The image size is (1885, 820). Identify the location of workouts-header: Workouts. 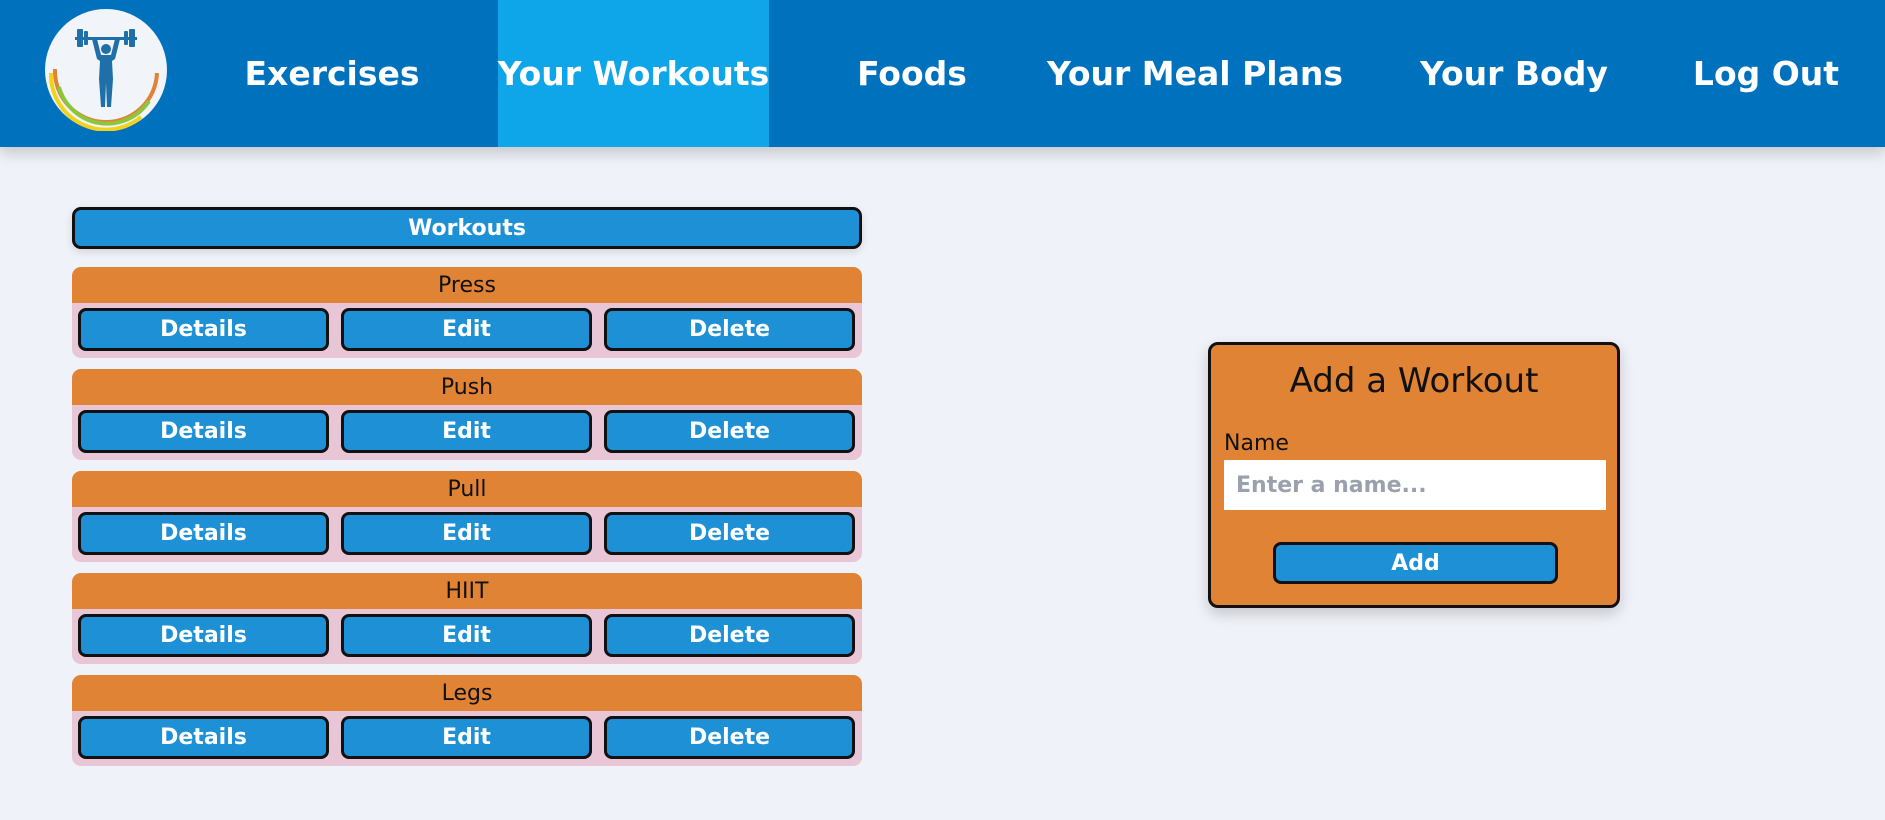
(467, 228).